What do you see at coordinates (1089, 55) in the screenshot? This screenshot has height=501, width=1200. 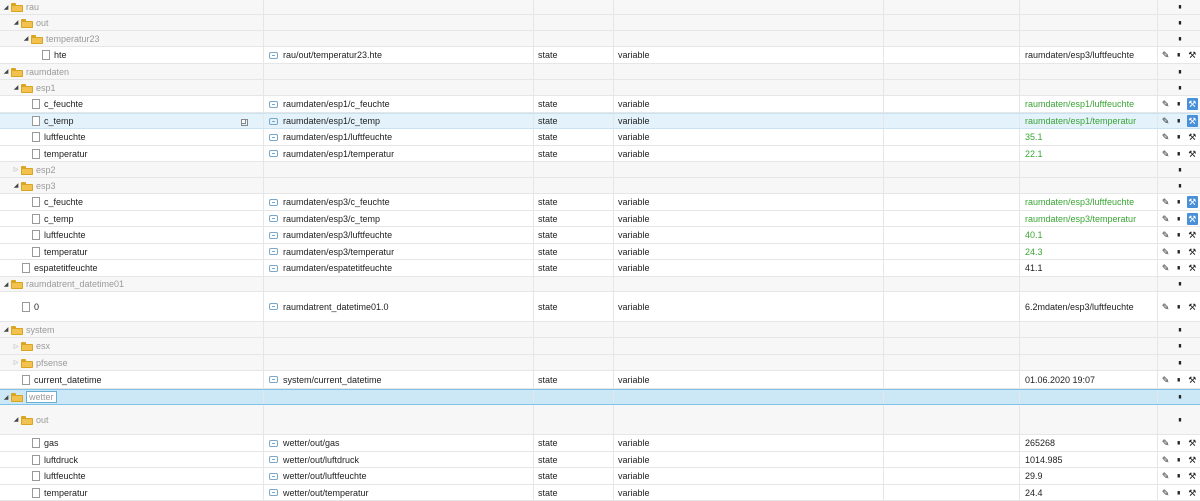 I see `value-cell: raumdaten/esp3/luftfeuchte` at bounding box center [1089, 55].